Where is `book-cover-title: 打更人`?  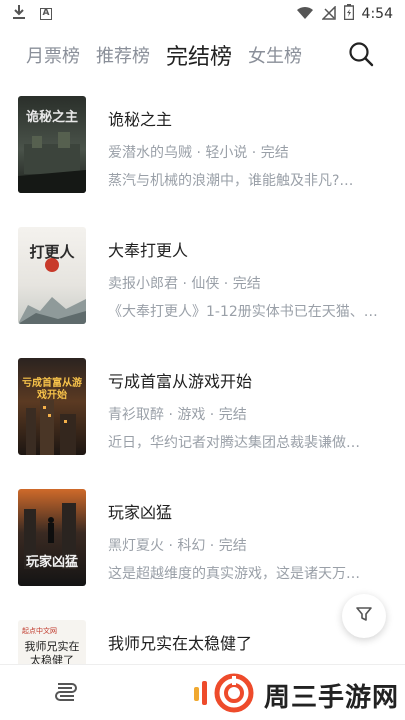
book-cover-title: 打更人 is located at coordinates (52, 252).